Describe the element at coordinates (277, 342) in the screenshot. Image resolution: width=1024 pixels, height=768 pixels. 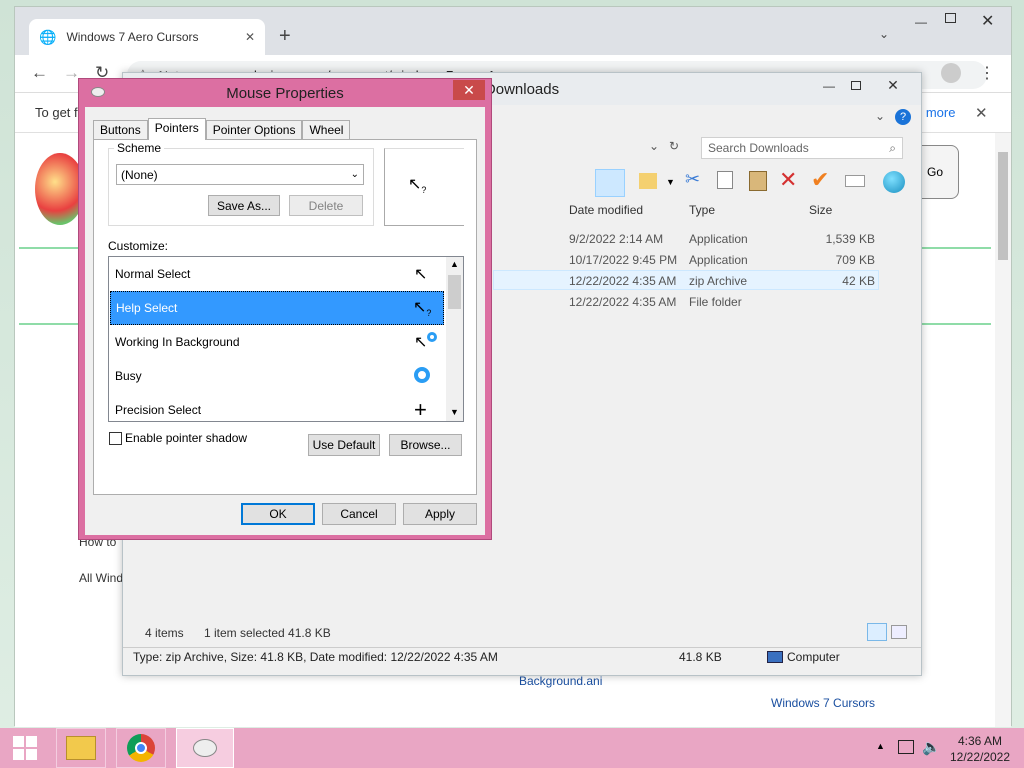
I see `pointer-item-working: Working In Background ↖` at that location.